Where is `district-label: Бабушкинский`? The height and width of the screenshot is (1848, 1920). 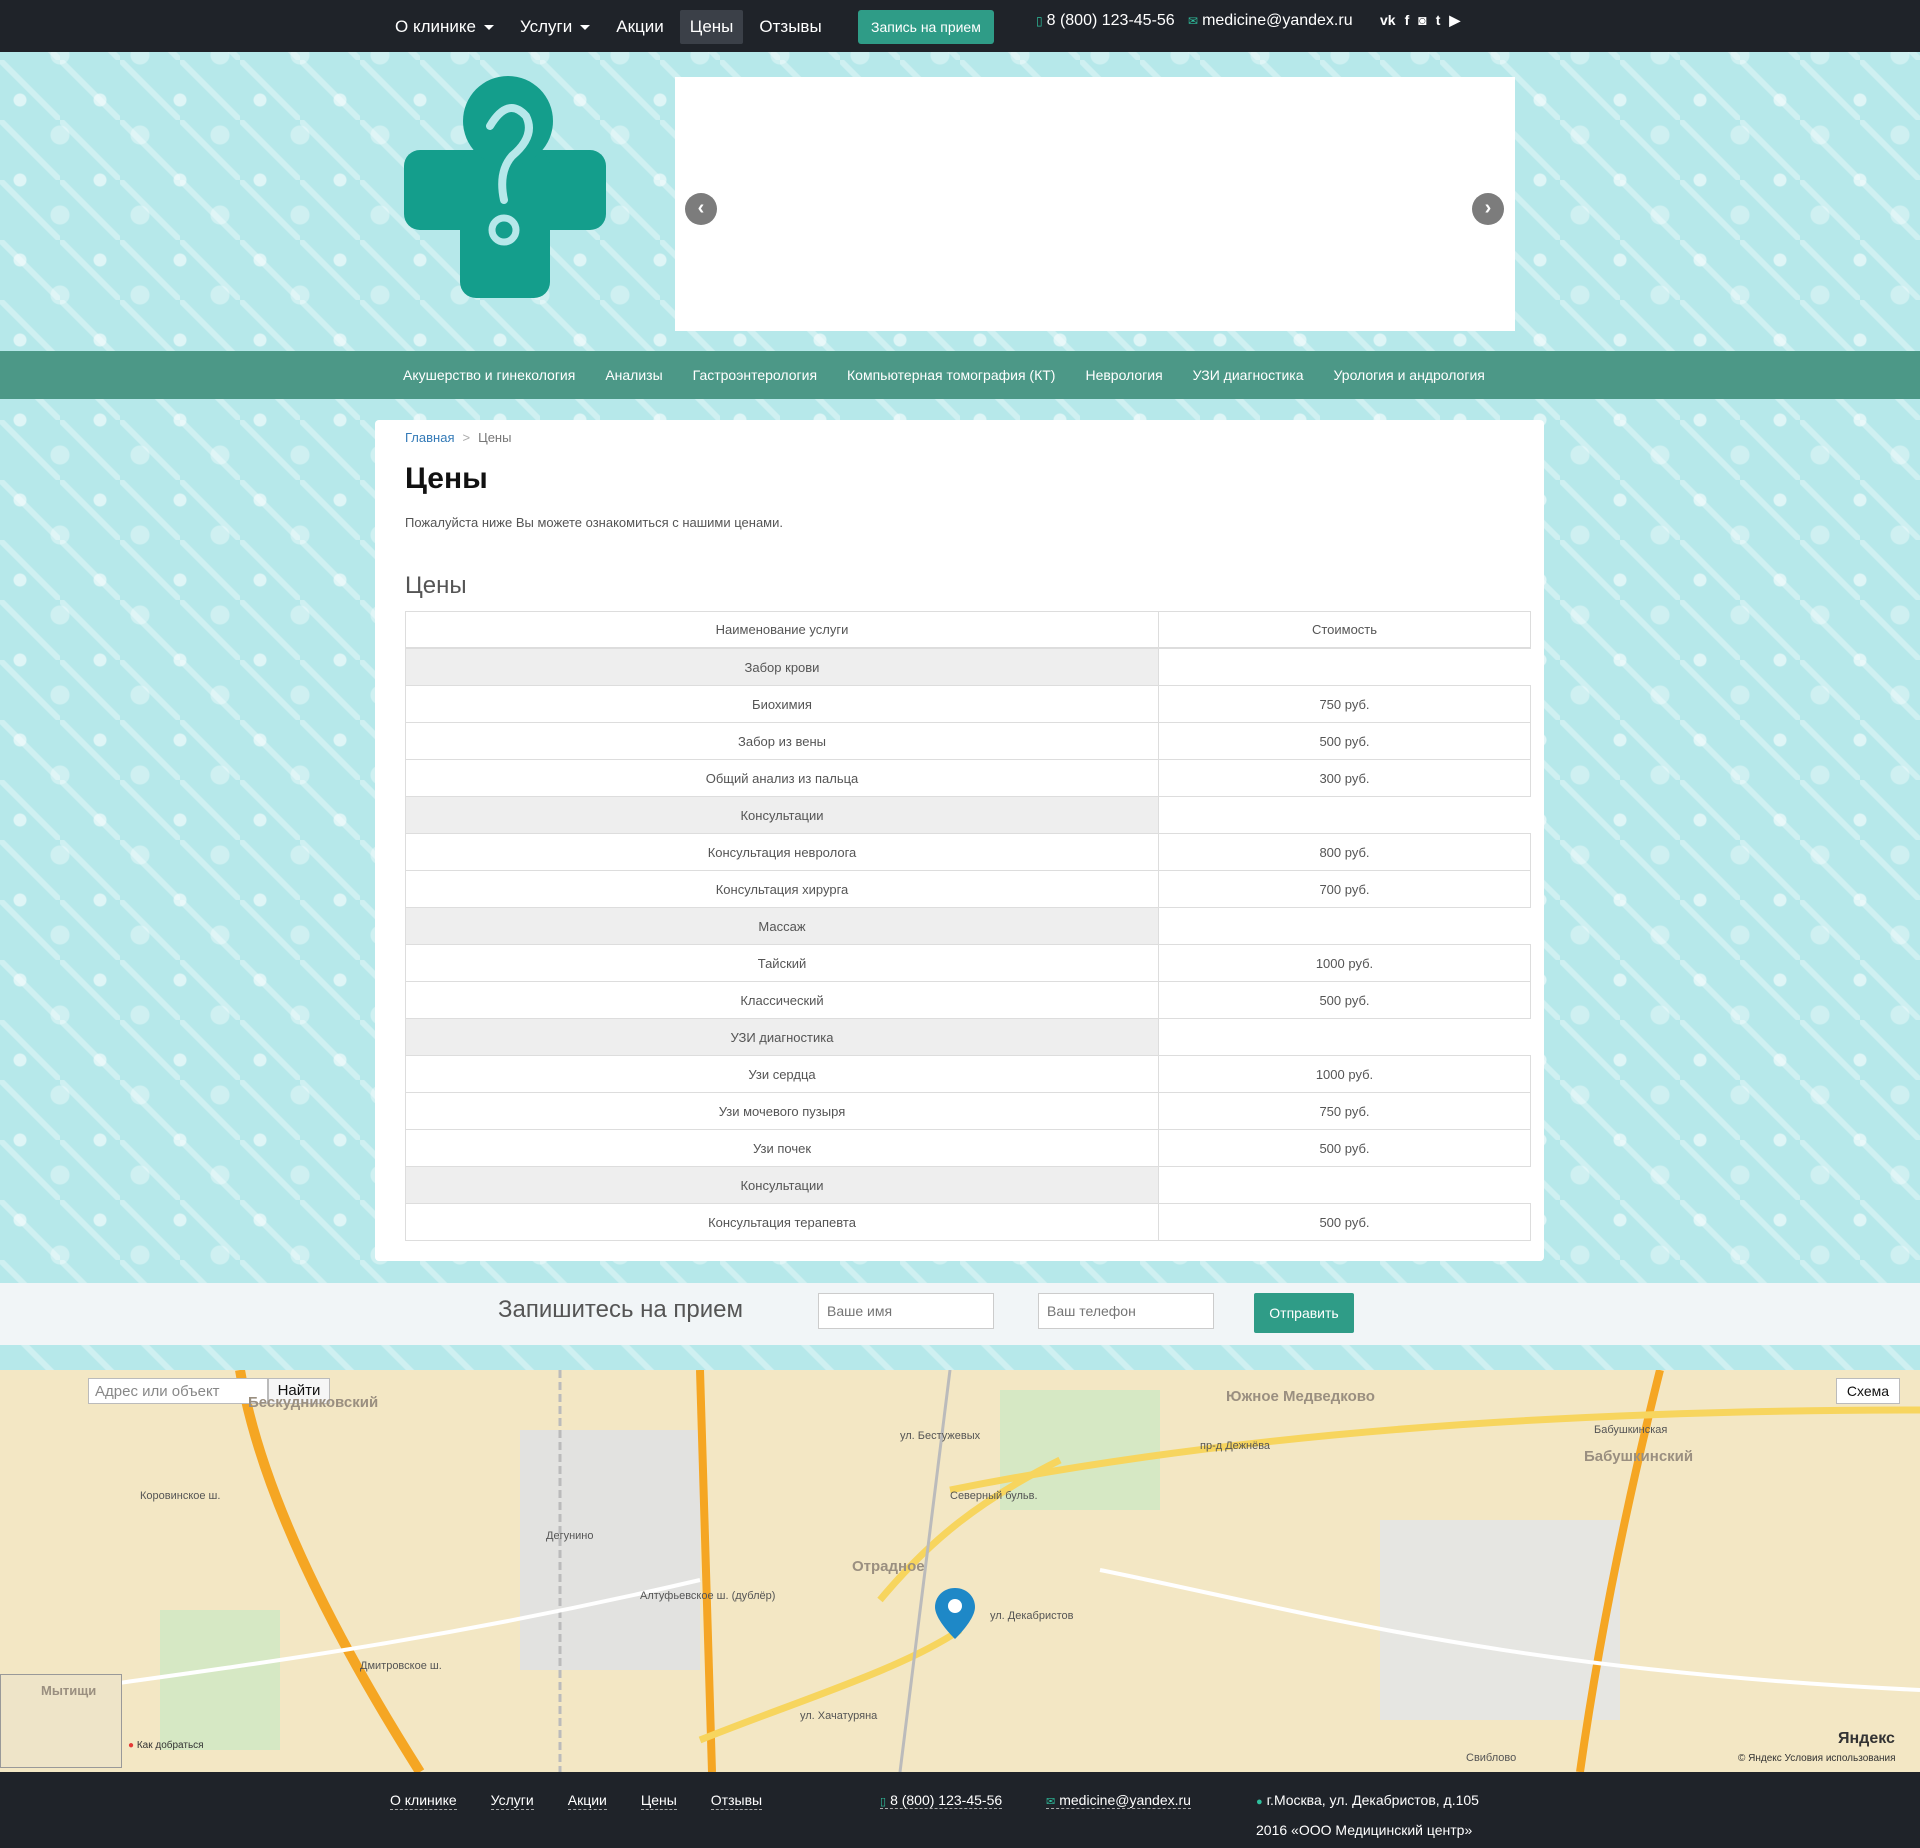
district-label: Бабушкинский is located at coordinates (1639, 1456).